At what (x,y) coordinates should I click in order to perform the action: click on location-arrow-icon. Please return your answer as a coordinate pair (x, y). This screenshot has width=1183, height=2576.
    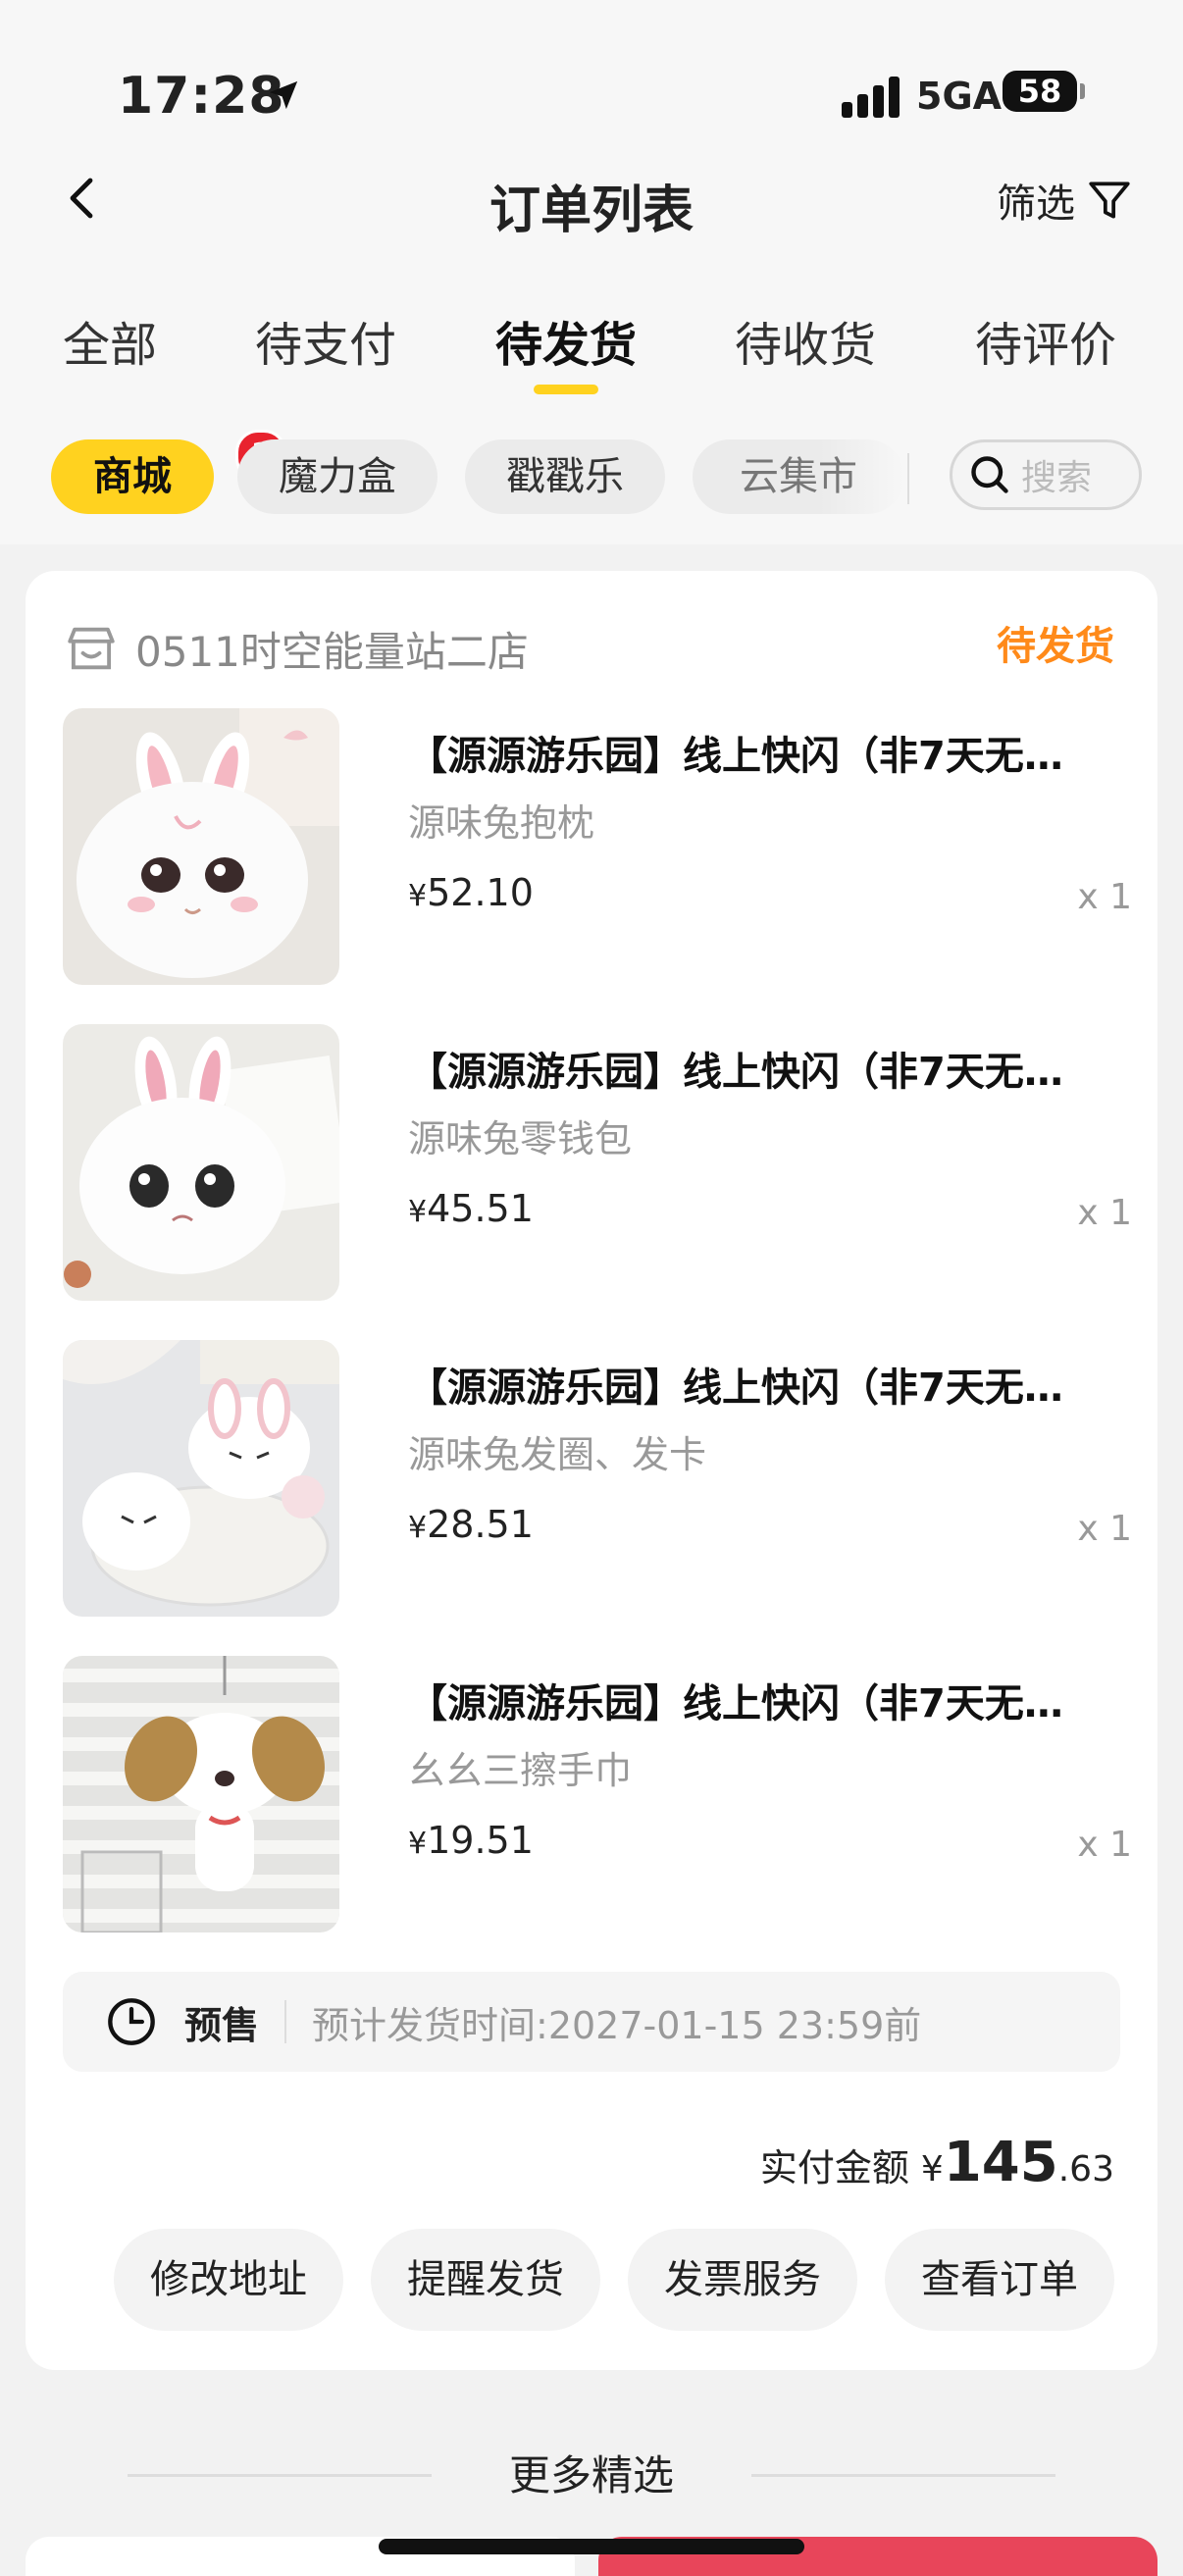
    Looking at the image, I should click on (284, 95).